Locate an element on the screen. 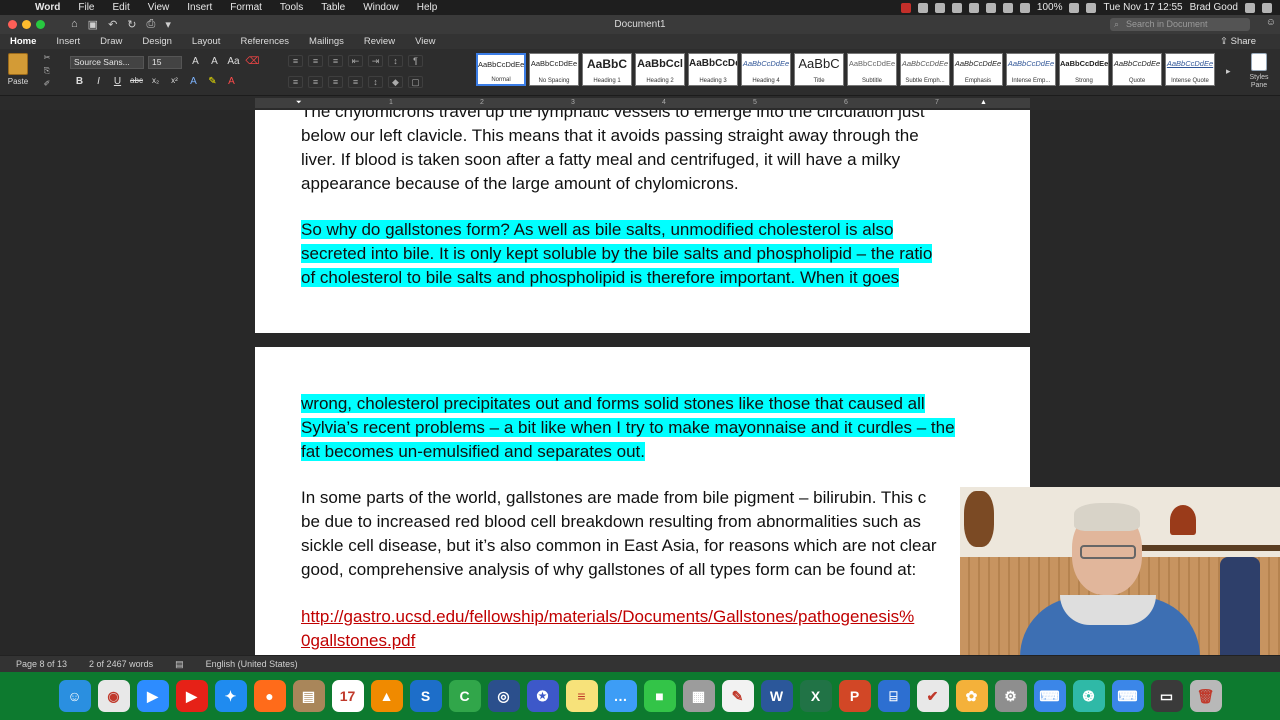 Image resolution: width=1280 pixels, height=720 pixels. menu-file: File is located at coordinates (86, 7).